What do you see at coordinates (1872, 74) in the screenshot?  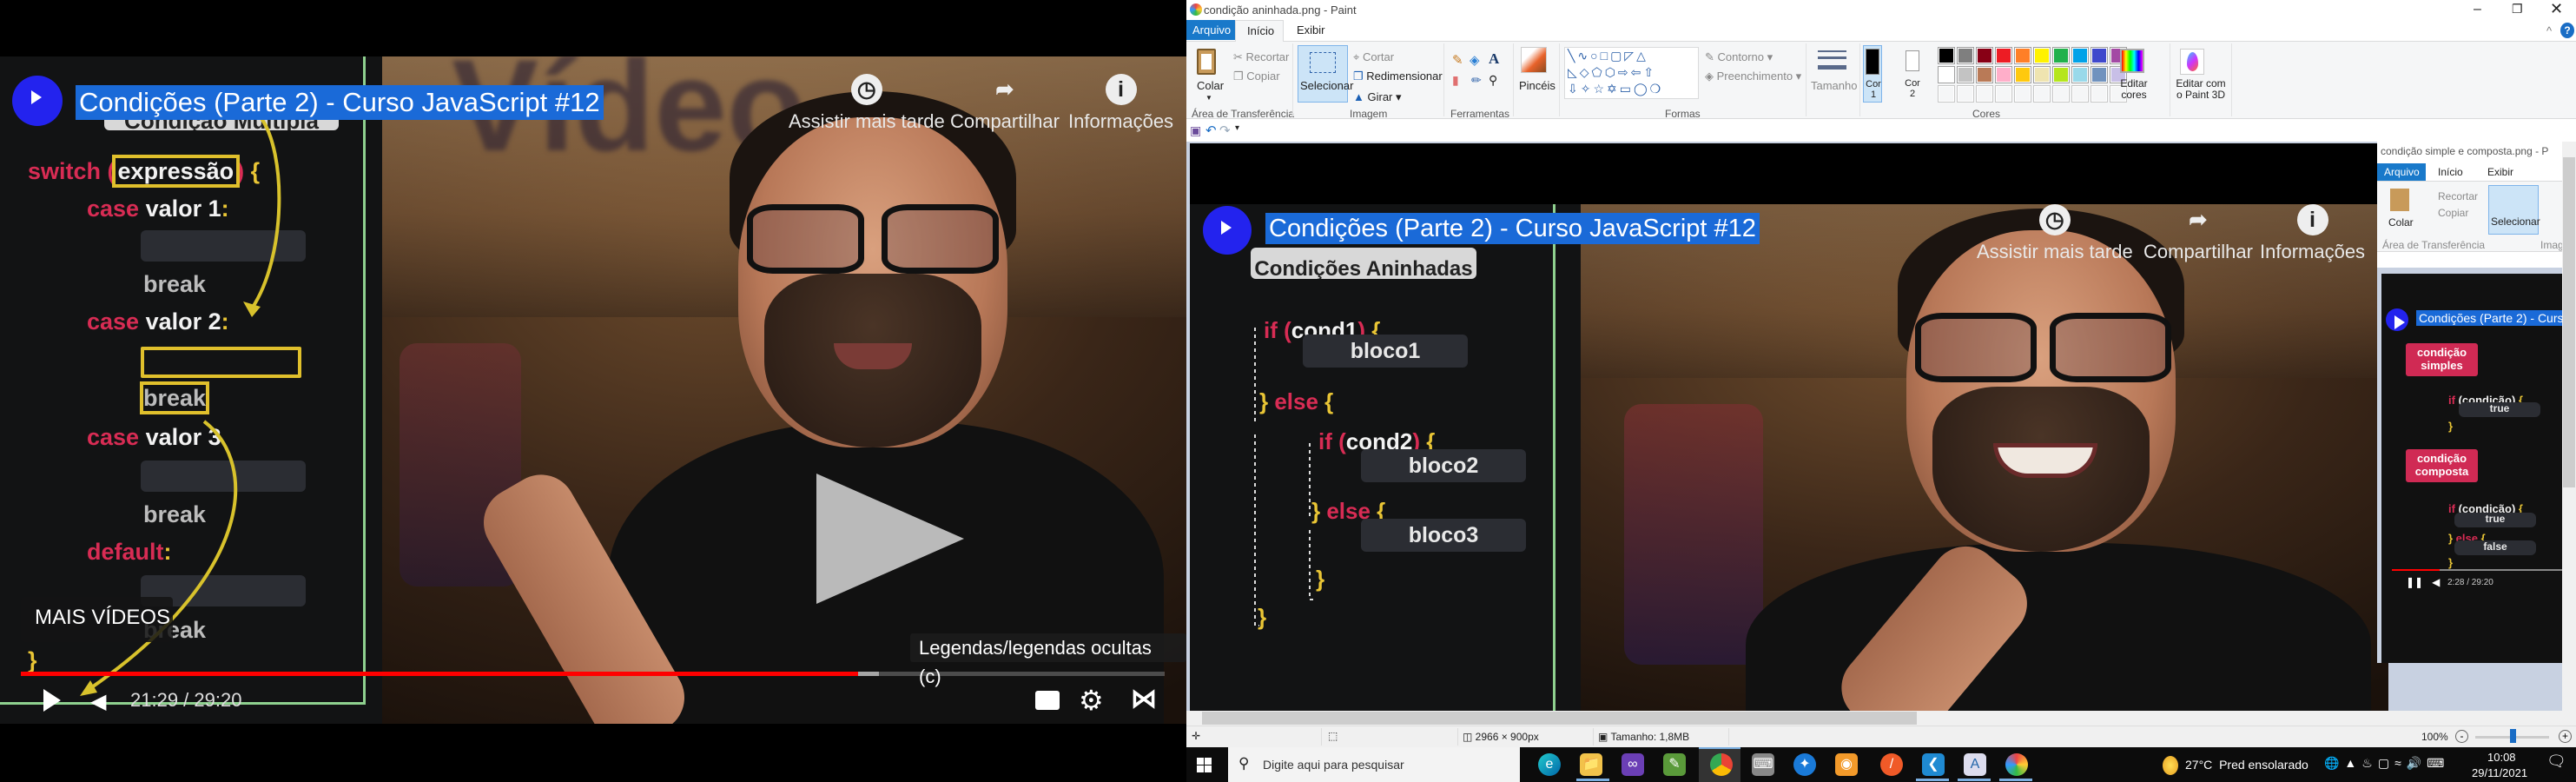 I see `color1-button: Cor 1` at bounding box center [1872, 74].